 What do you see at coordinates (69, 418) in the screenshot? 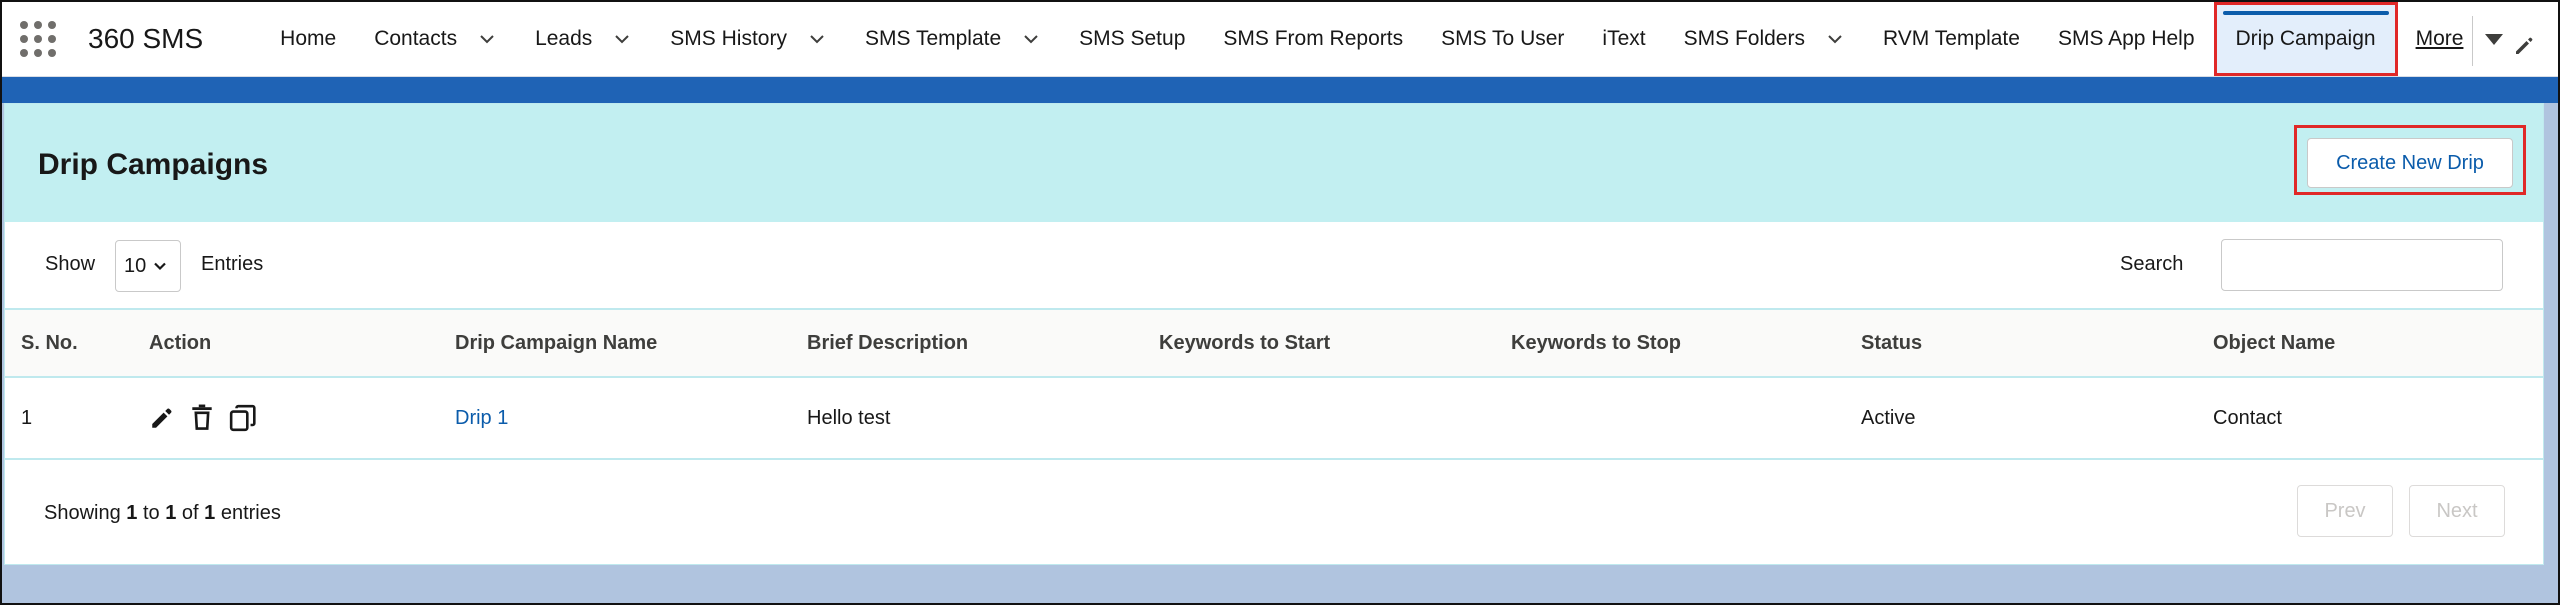
I see `cell-sno: 1` at bounding box center [69, 418].